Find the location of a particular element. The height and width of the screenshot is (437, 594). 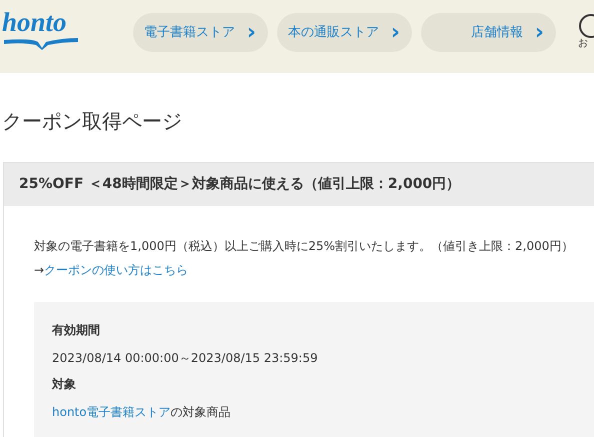

page-title: クーポン取得ページ is located at coordinates (92, 121).